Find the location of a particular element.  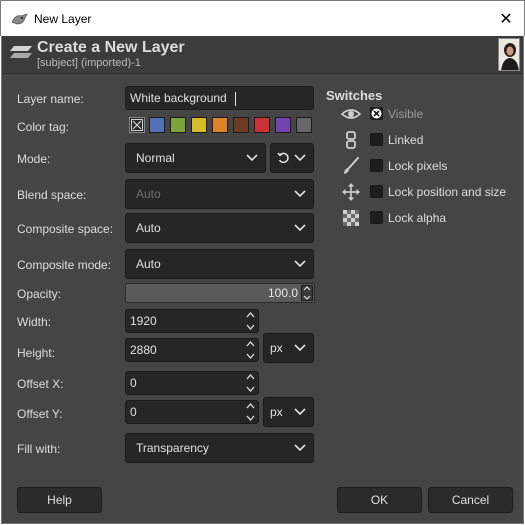

mode-group-select is located at coordinates (292, 158).